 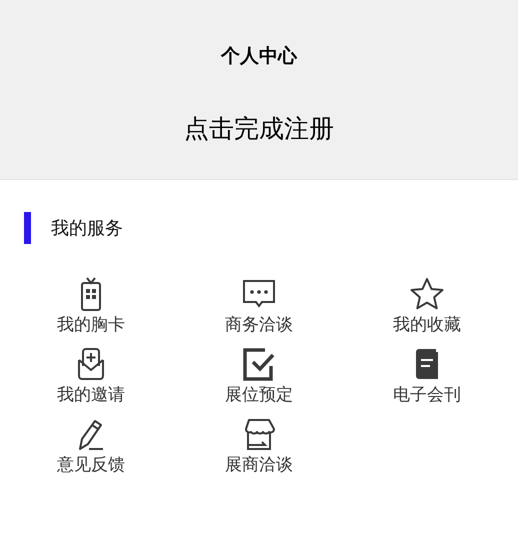 What do you see at coordinates (259, 446) in the screenshot?
I see `service-button: 展商洽谈` at bounding box center [259, 446].